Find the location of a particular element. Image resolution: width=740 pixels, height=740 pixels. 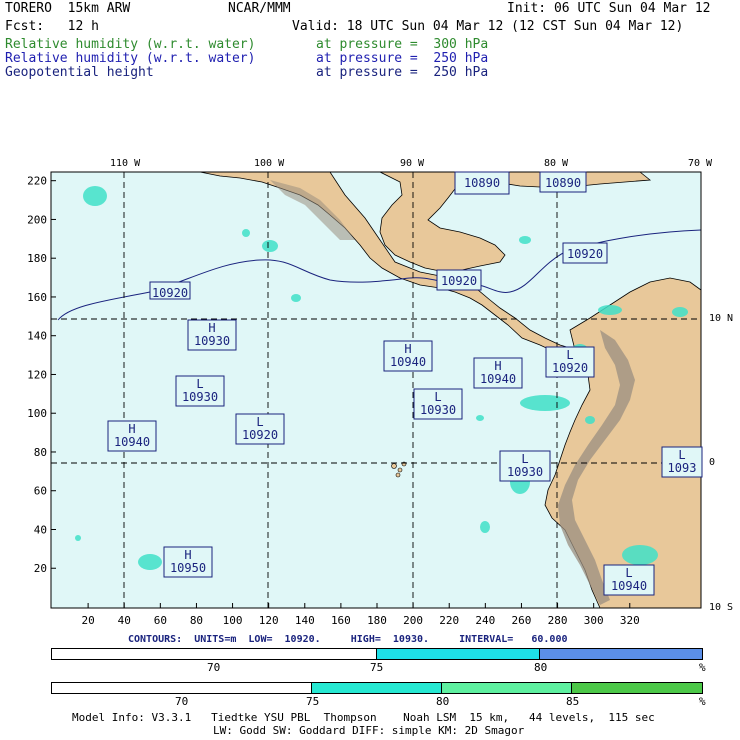

x-tick-label: 300 is located at coordinates (594, 620).